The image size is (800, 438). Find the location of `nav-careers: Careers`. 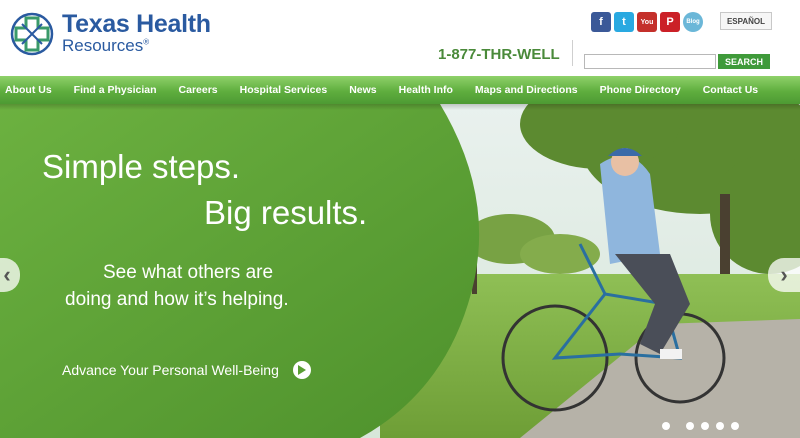

nav-careers: Careers is located at coordinates (198, 90).